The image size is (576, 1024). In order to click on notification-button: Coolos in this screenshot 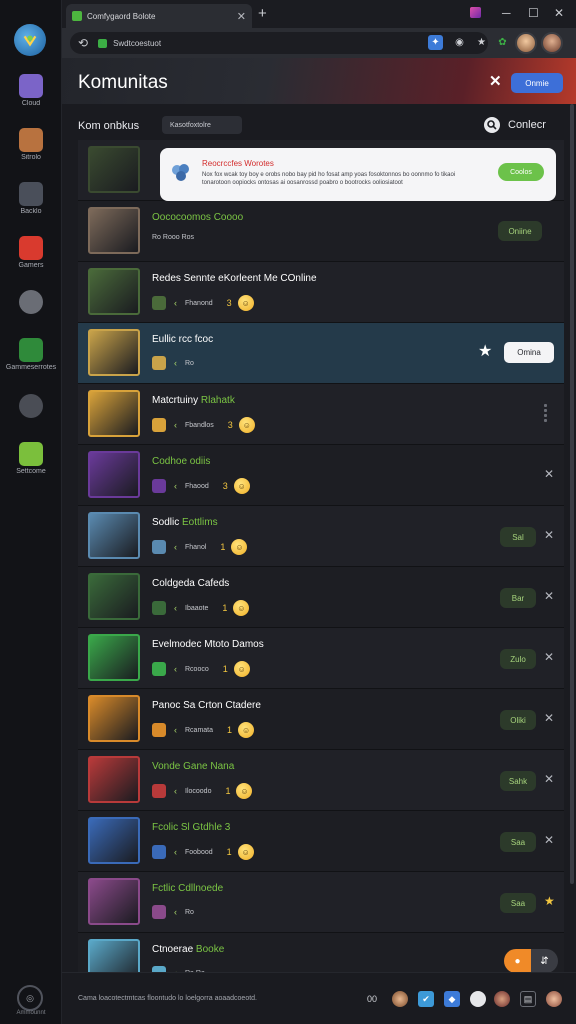, I will do `click(521, 172)`.